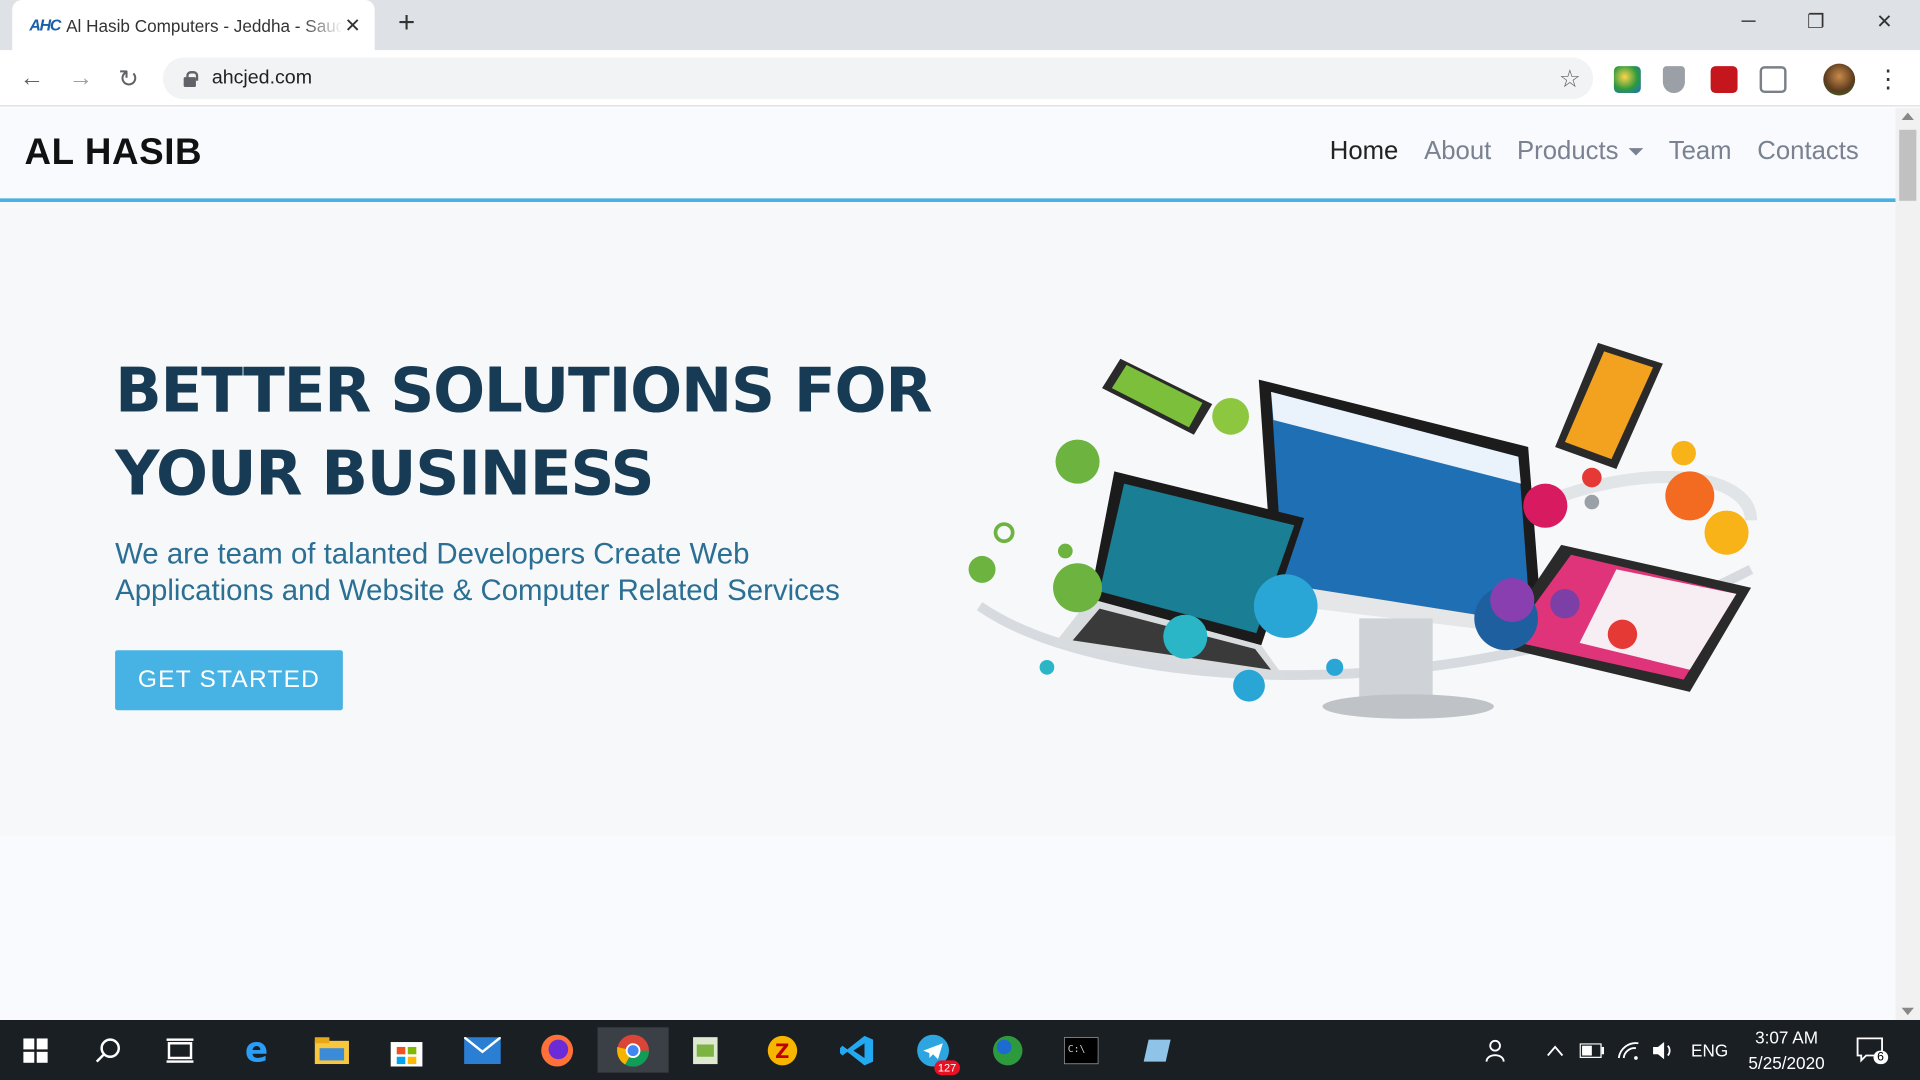  What do you see at coordinates (633, 1050) in the screenshot?
I see `chrome-icon` at bounding box center [633, 1050].